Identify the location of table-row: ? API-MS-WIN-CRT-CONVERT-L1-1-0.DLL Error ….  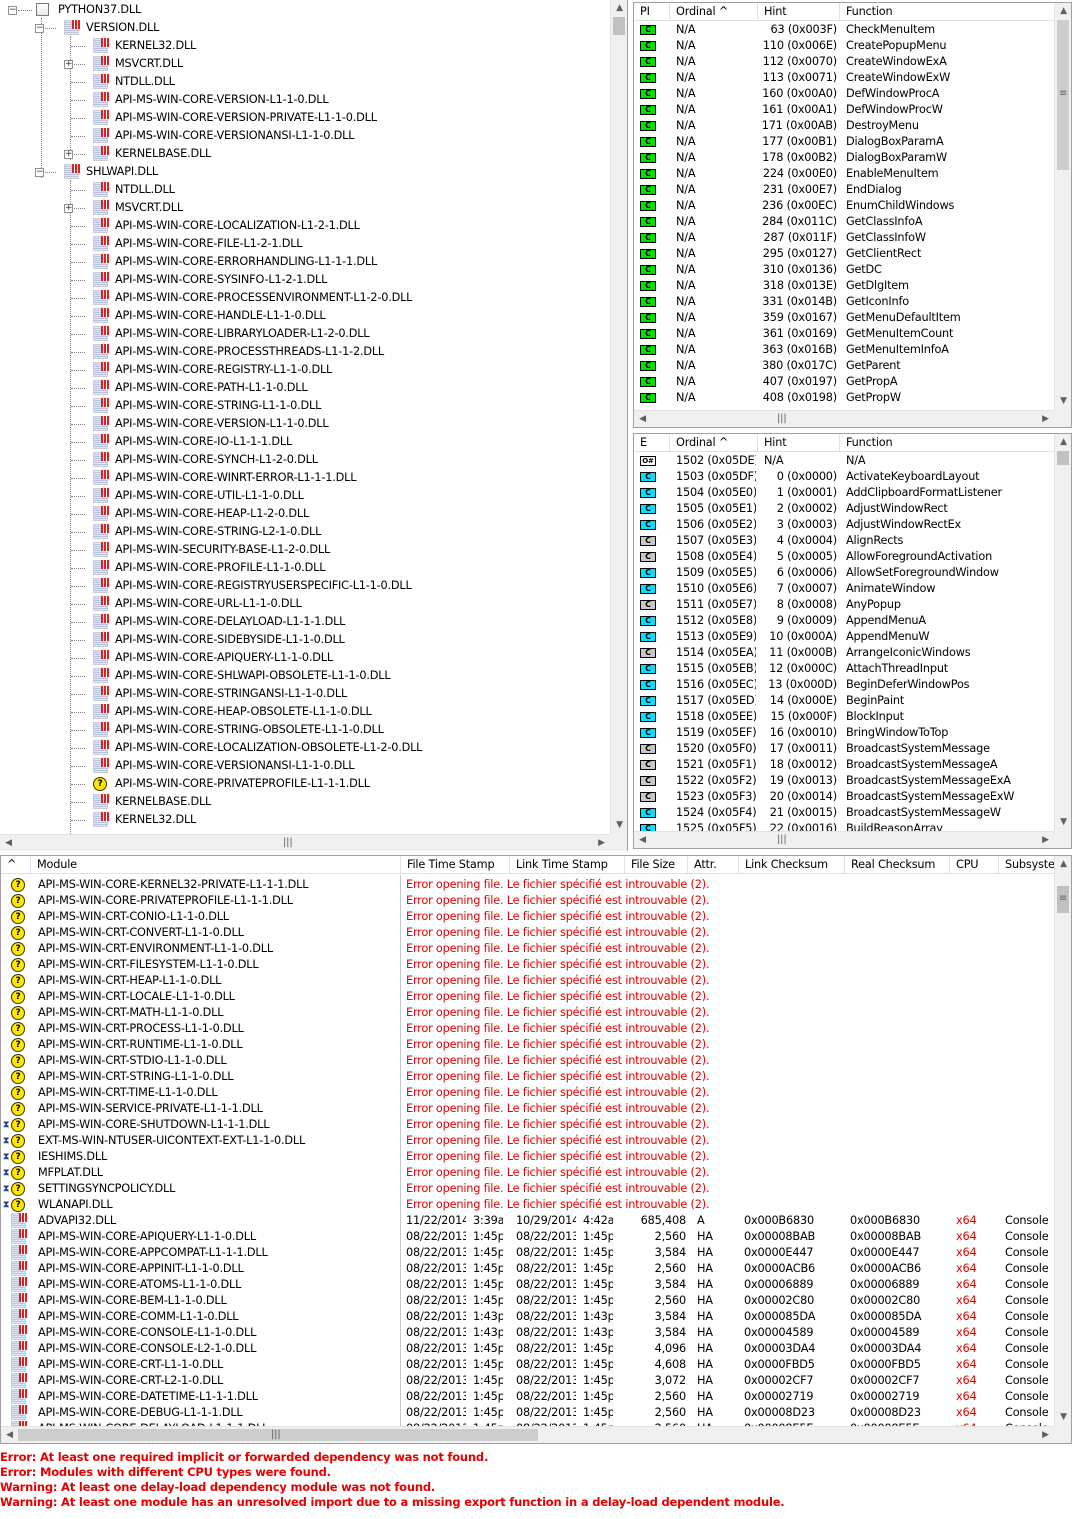
(527, 933).